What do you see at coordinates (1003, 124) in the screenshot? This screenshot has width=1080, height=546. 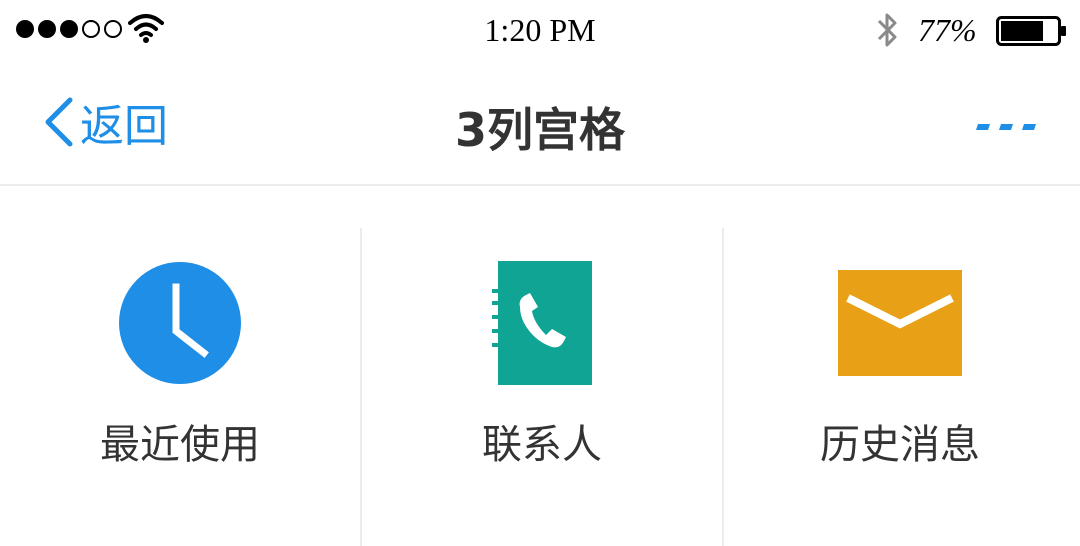 I see `more-options-icon` at bounding box center [1003, 124].